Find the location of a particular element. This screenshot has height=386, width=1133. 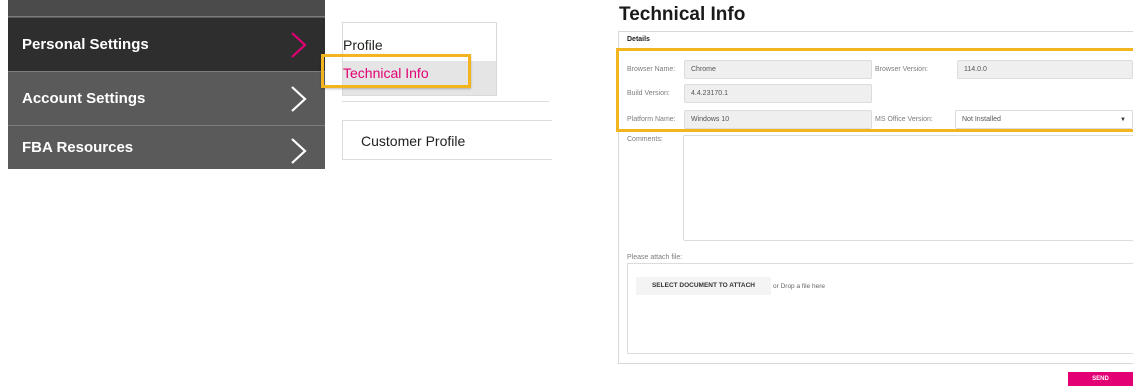

drop-file-hint: or Drop a file here is located at coordinates (799, 286).